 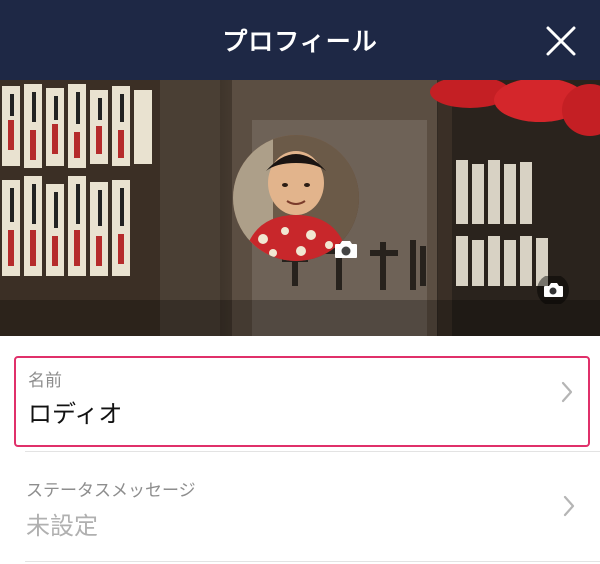 I want to click on close-icon, so click(x=561, y=41).